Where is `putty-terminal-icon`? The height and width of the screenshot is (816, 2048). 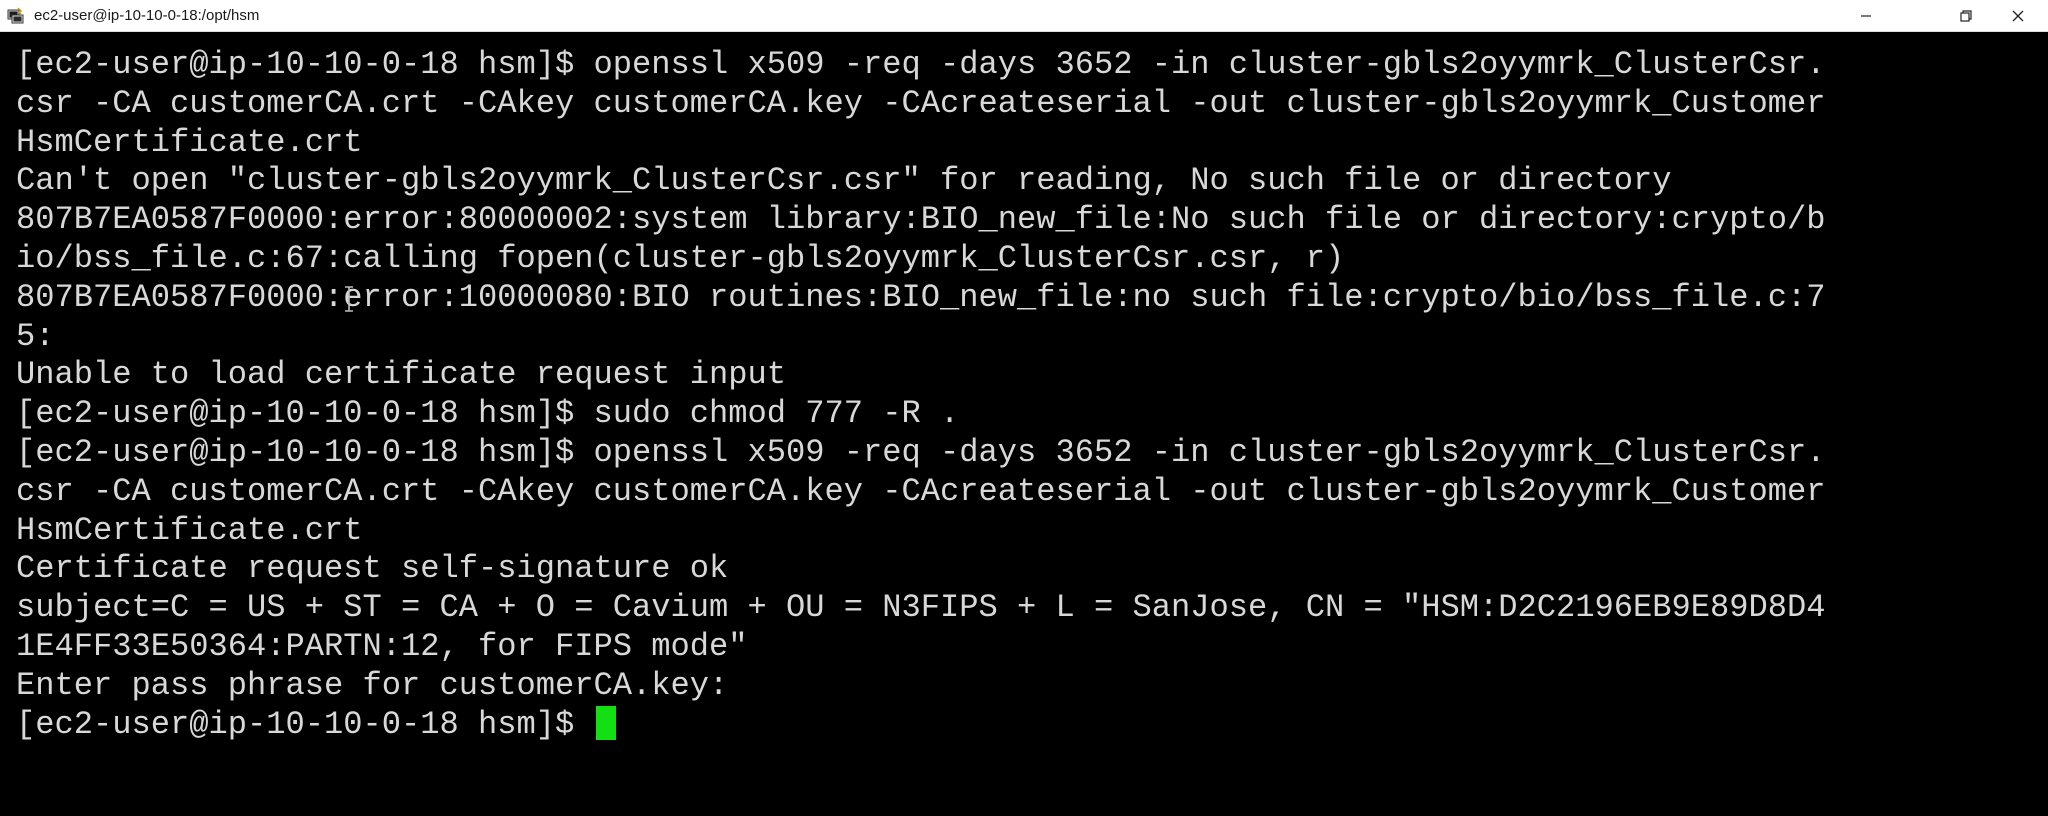 putty-terminal-icon is located at coordinates (15, 16).